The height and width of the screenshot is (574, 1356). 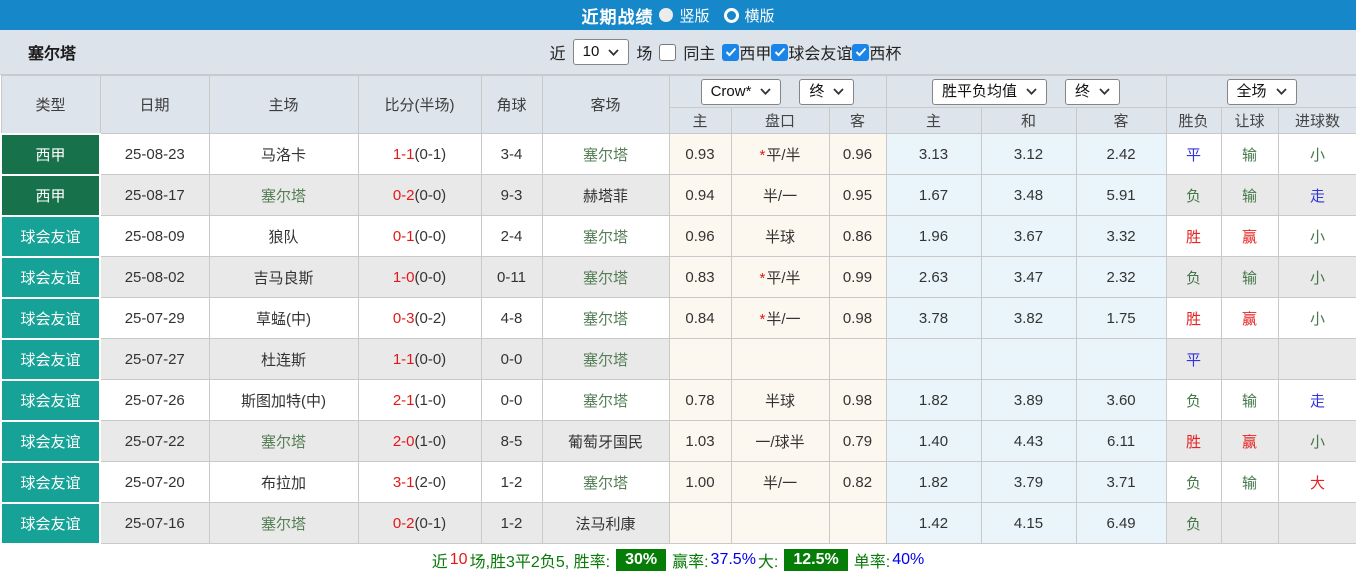 What do you see at coordinates (601, 52) in the screenshot?
I see `match-count-select: 10` at bounding box center [601, 52].